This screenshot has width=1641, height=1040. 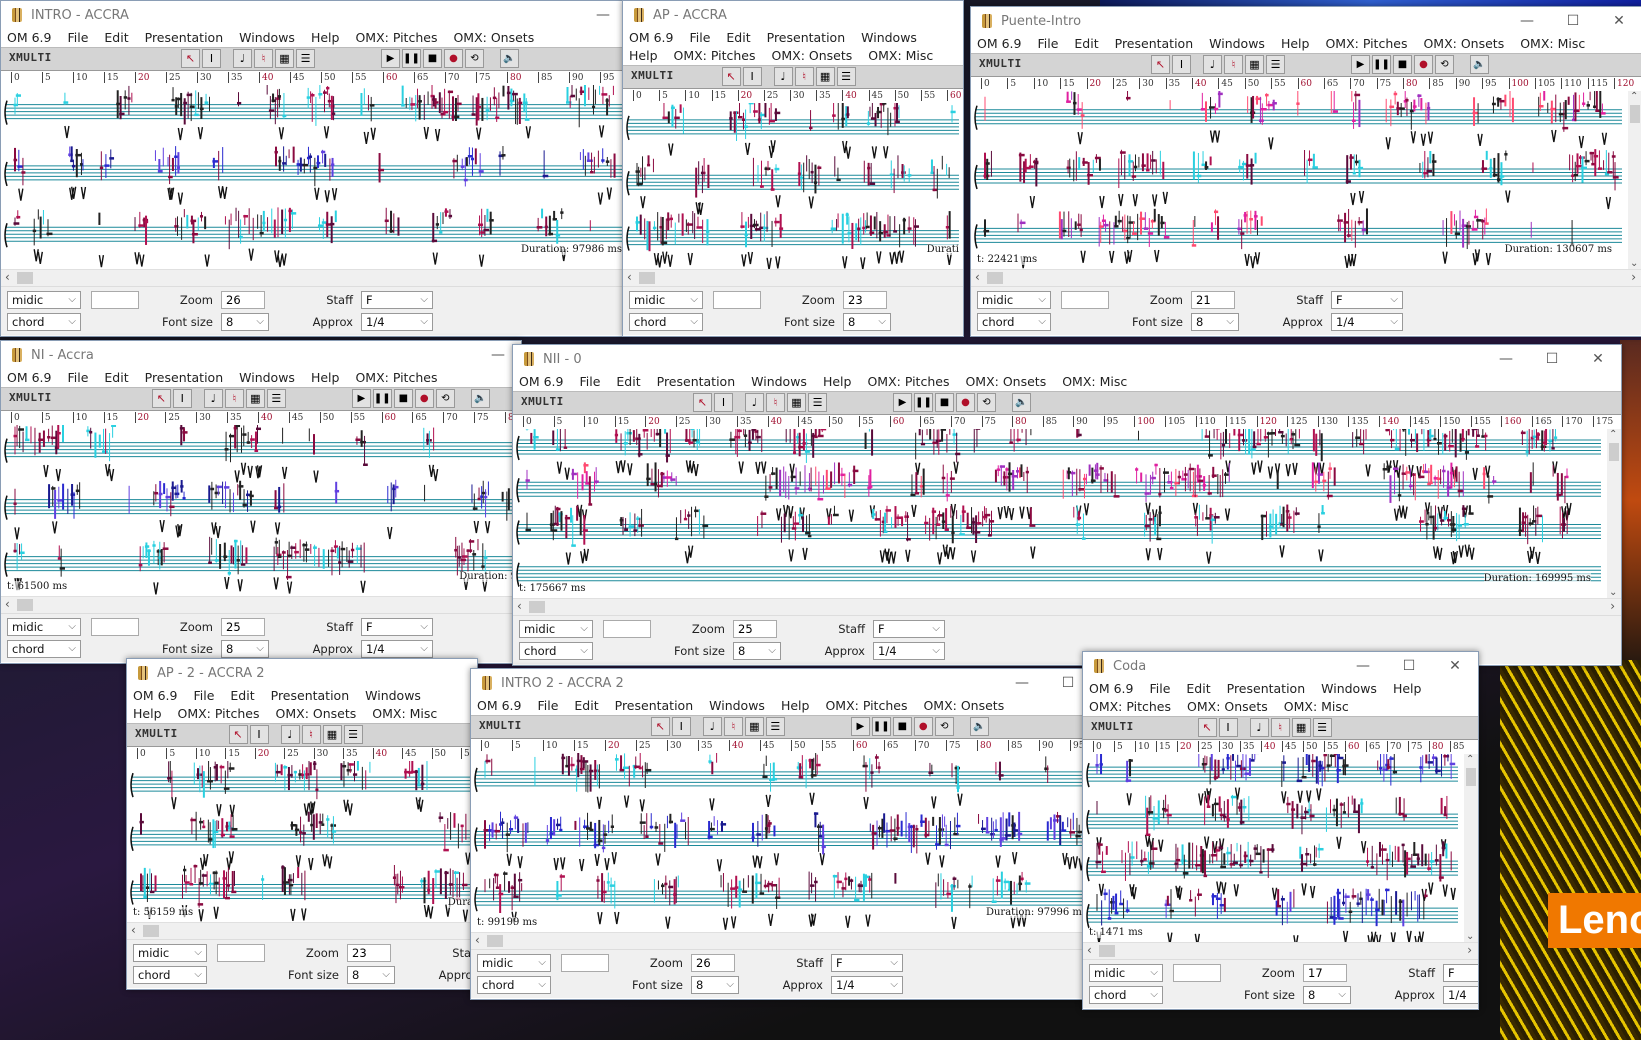 I want to click on scroll-down-icon: ⌄, so click(x=1470, y=936).